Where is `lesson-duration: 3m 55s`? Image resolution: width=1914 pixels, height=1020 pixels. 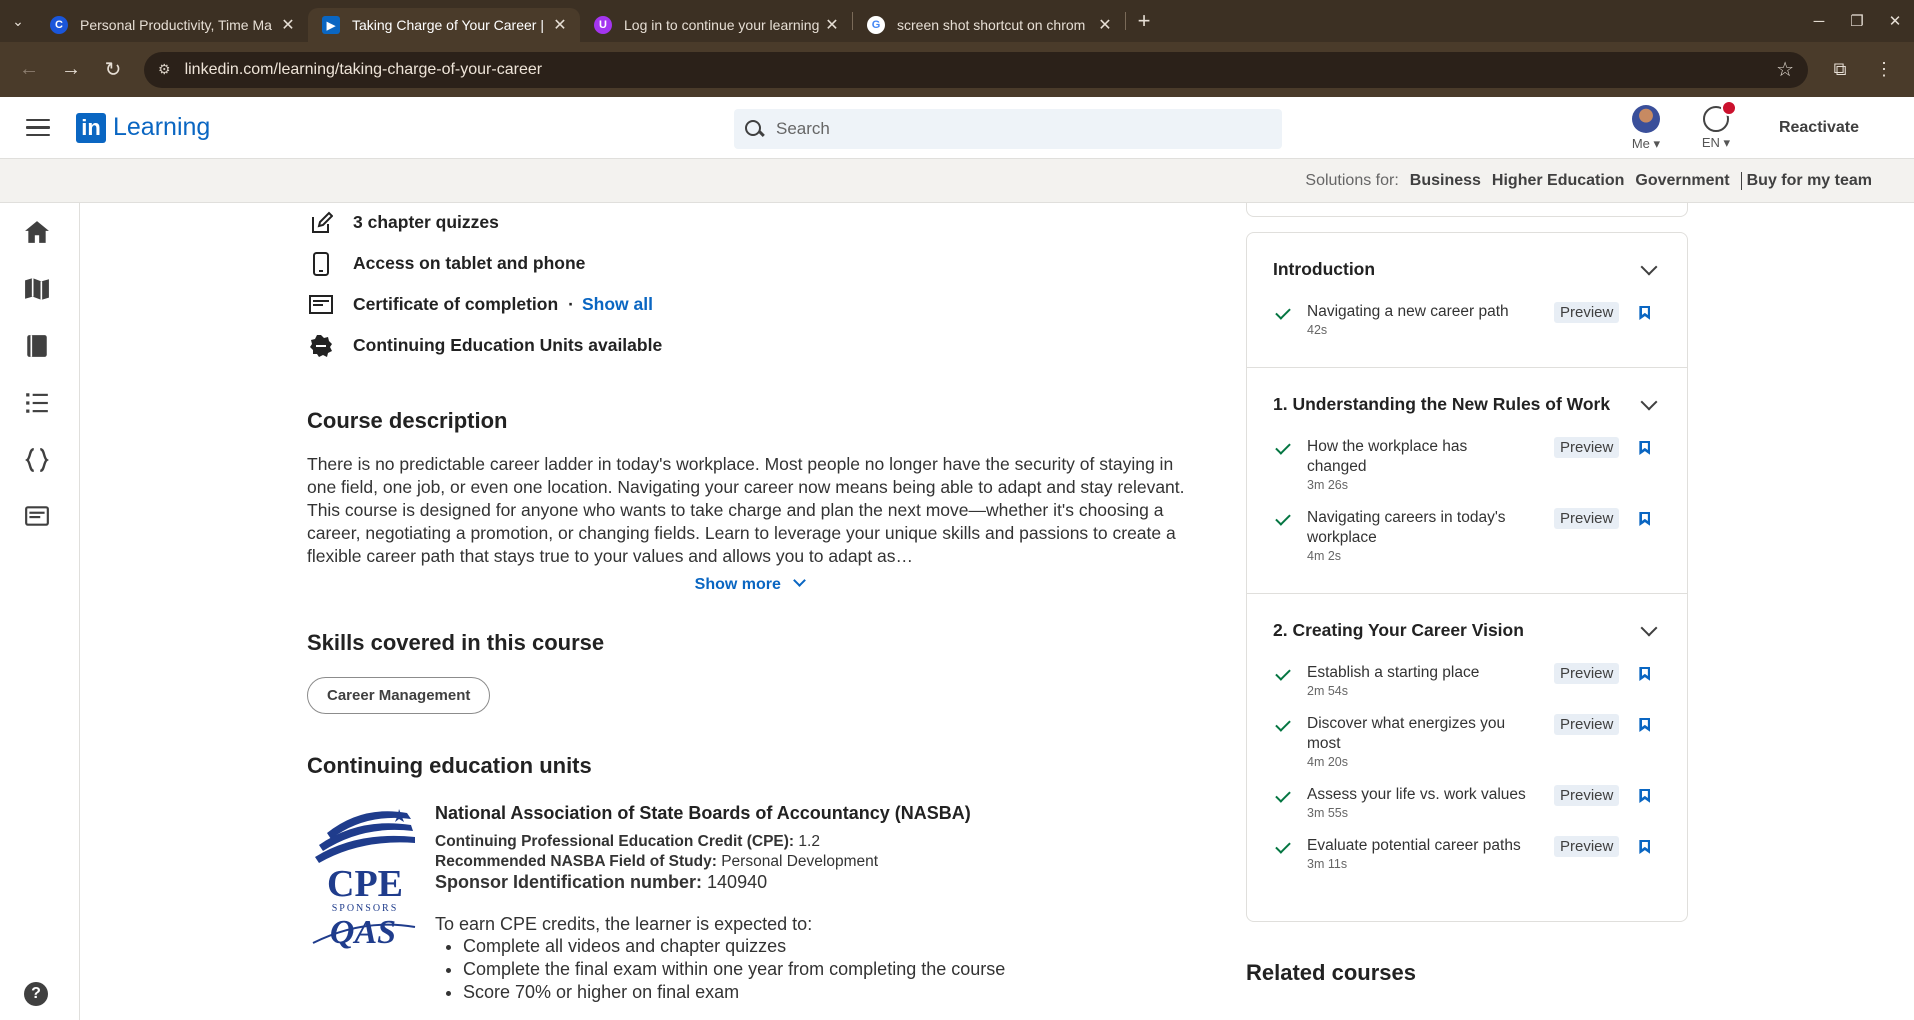 lesson-duration: 3m 55s is located at coordinates (1327, 813).